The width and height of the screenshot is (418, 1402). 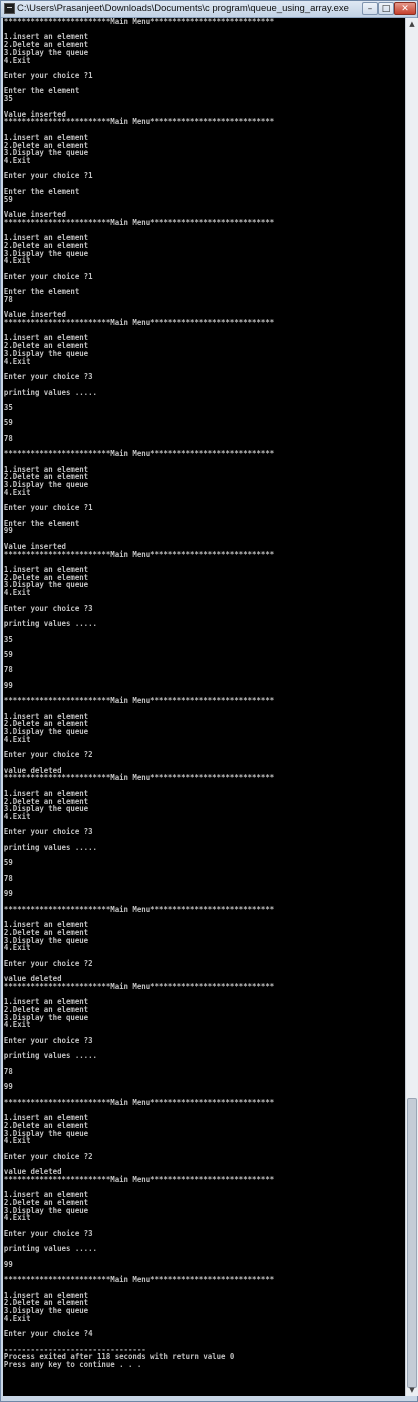 What do you see at coordinates (411, 707) in the screenshot?
I see `vertical-scrollbar: ▲ ▼` at bounding box center [411, 707].